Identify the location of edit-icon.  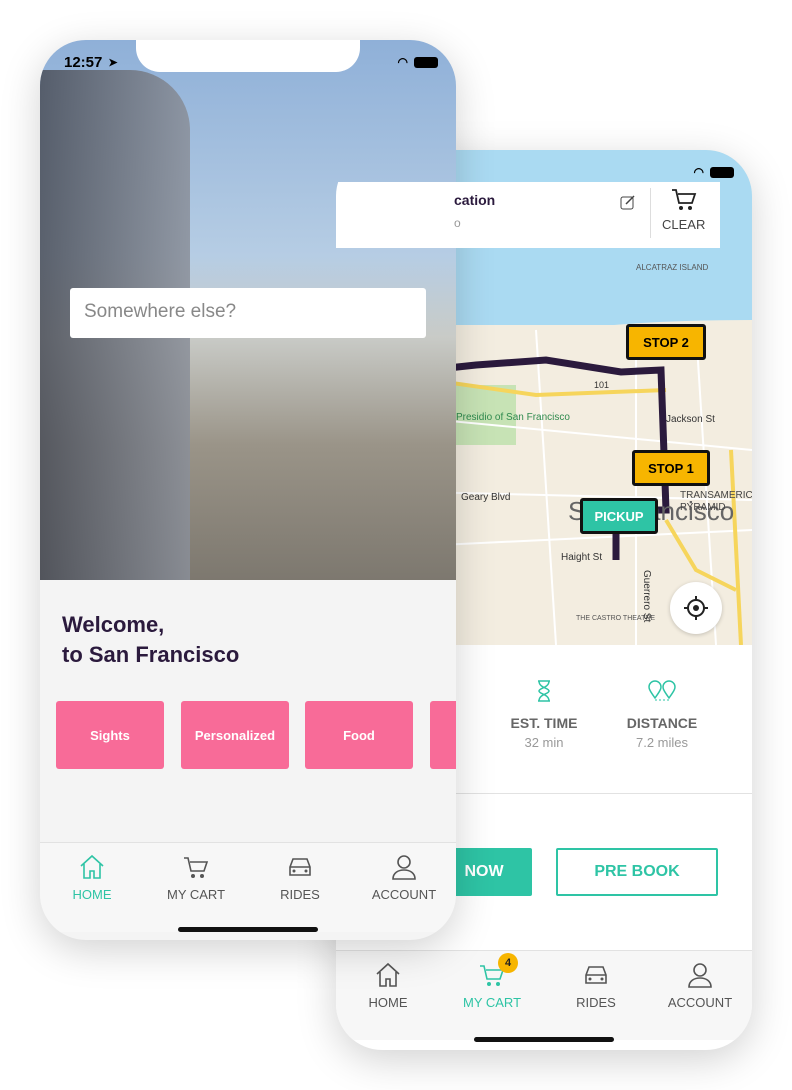
(628, 202).